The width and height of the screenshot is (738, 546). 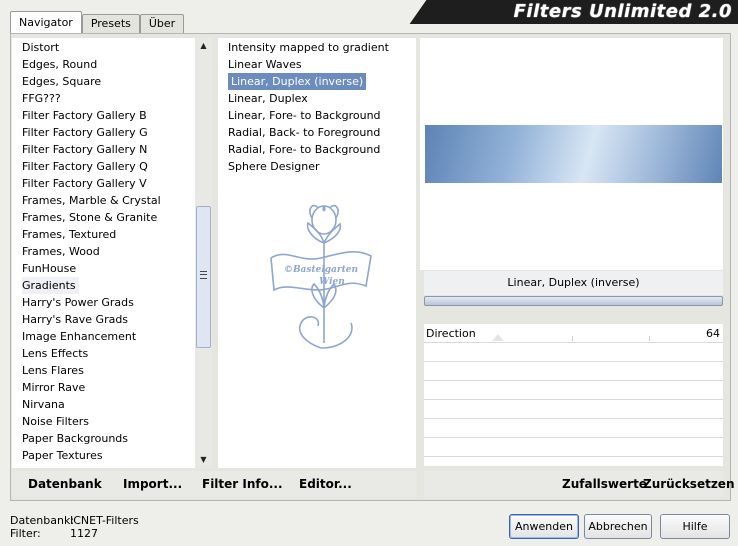 What do you see at coordinates (498, 337) in the screenshot?
I see `param-slider-marker-icon` at bounding box center [498, 337].